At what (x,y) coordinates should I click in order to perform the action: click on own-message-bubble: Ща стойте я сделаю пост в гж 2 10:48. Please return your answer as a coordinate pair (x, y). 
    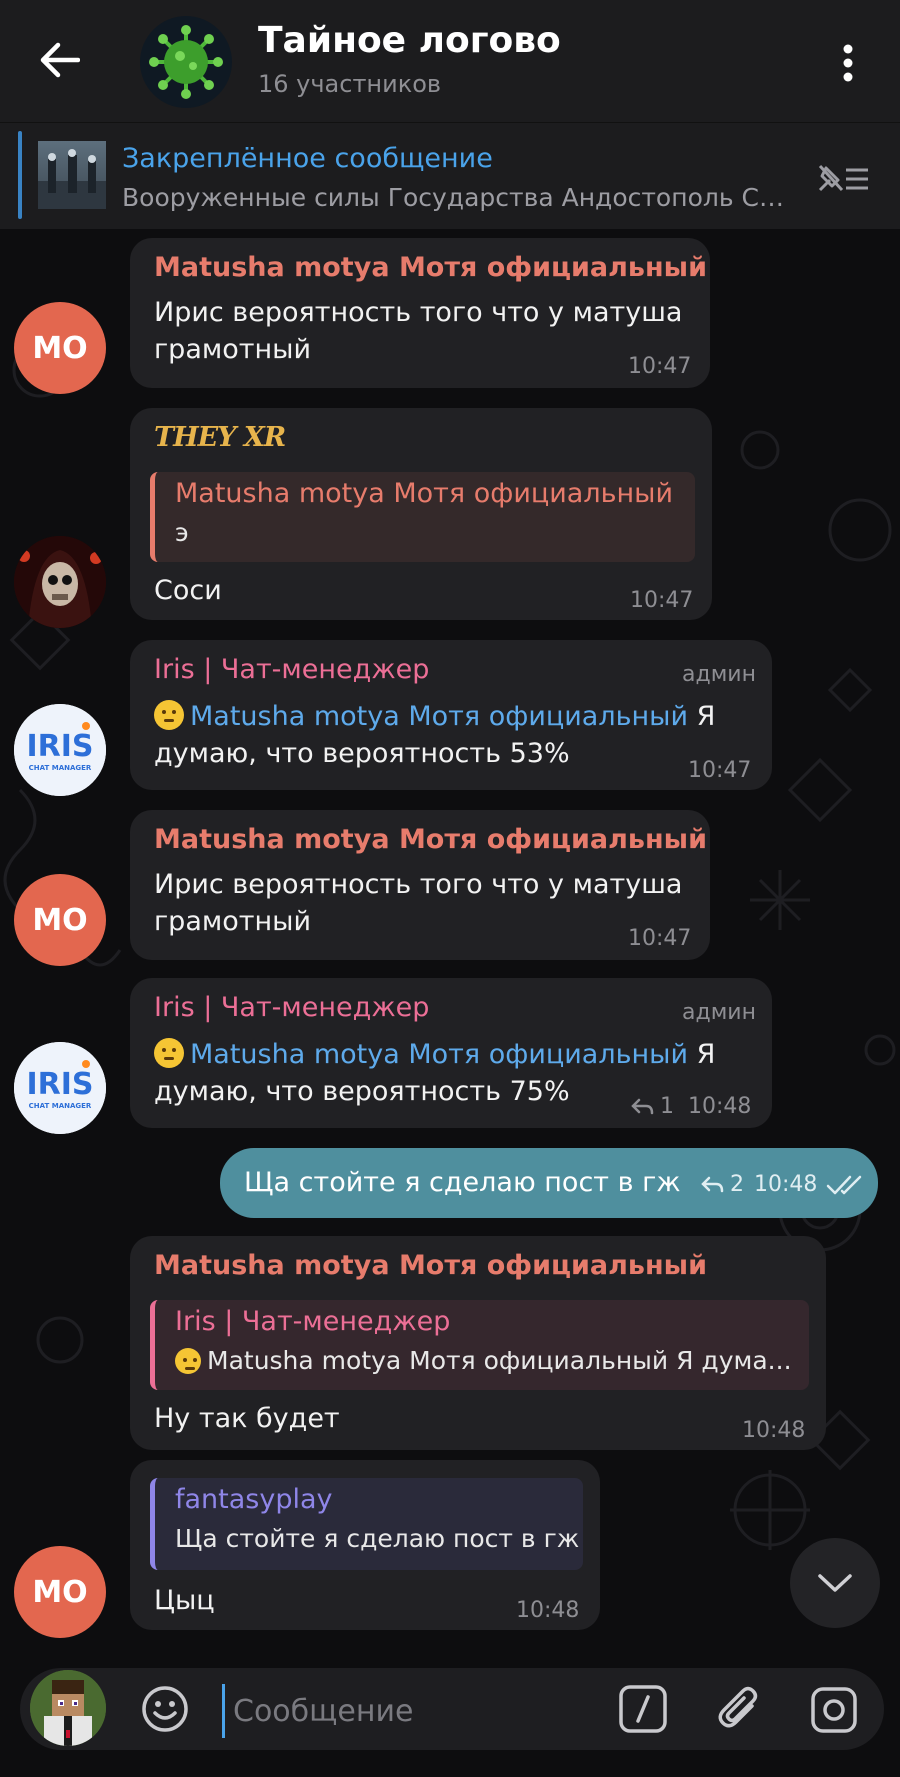
    Looking at the image, I should click on (549, 1183).